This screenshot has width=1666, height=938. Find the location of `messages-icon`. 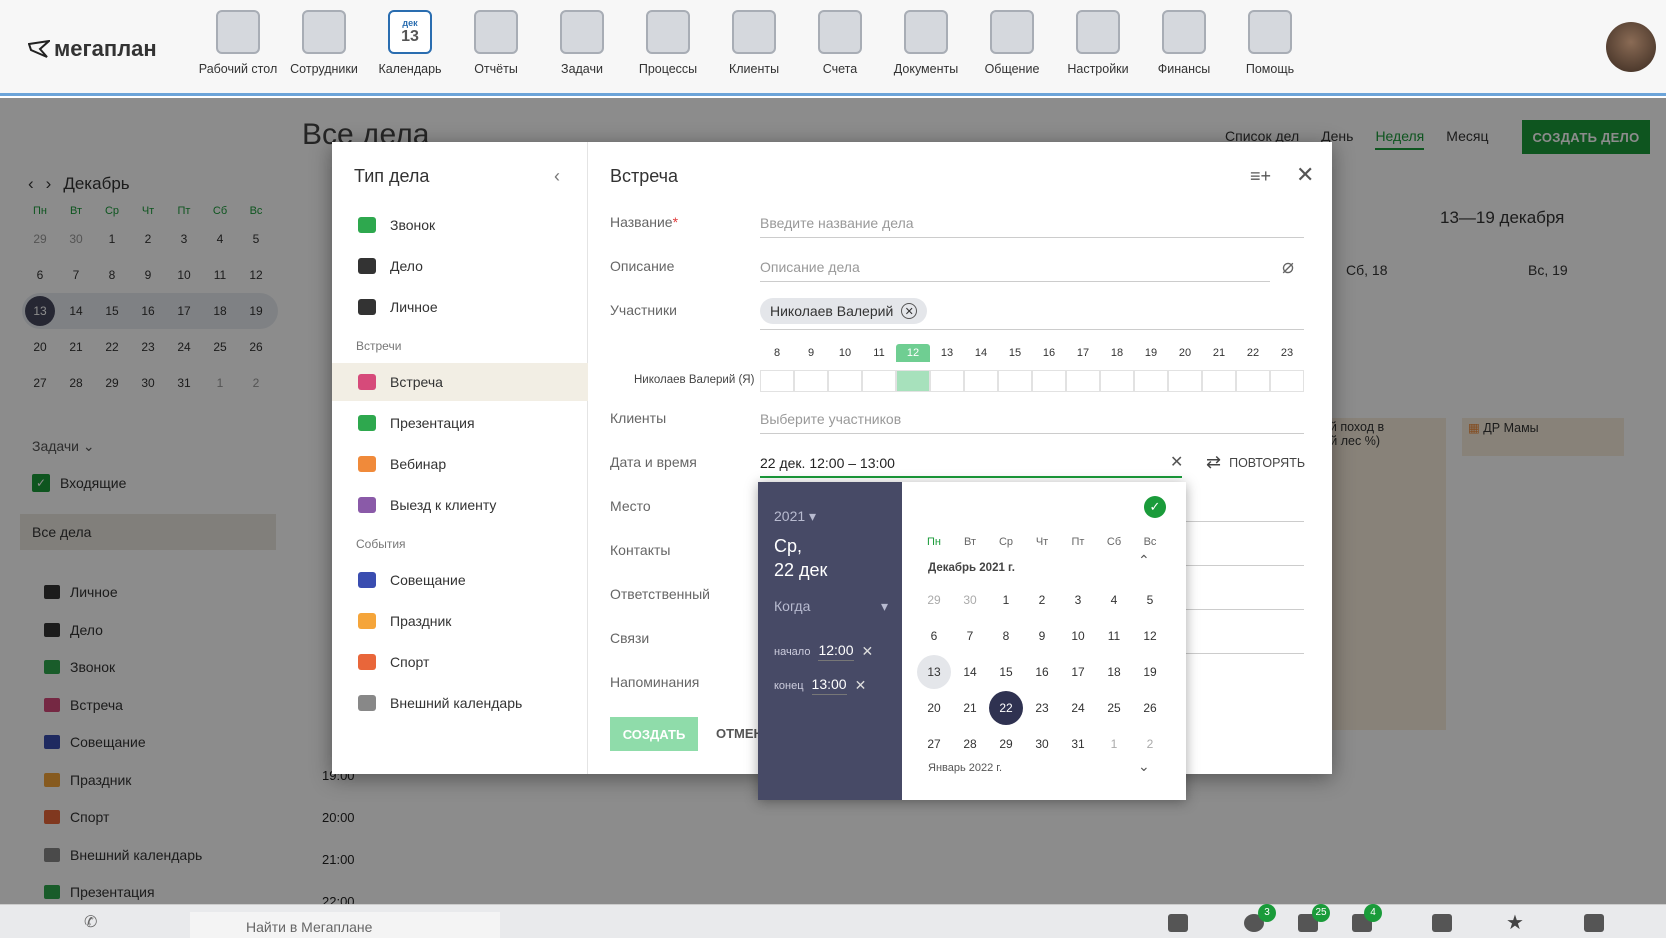

messages-icon is located at coordinates (1442, 923).